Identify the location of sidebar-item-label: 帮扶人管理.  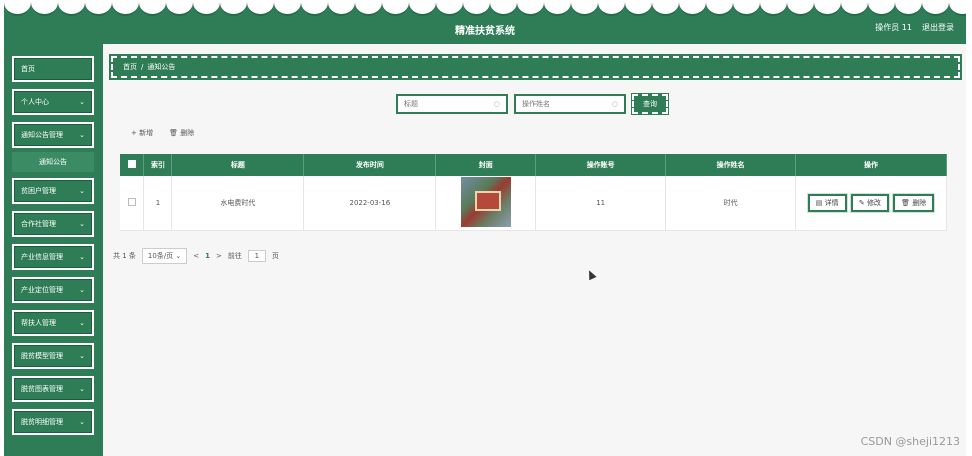
(38, 323).